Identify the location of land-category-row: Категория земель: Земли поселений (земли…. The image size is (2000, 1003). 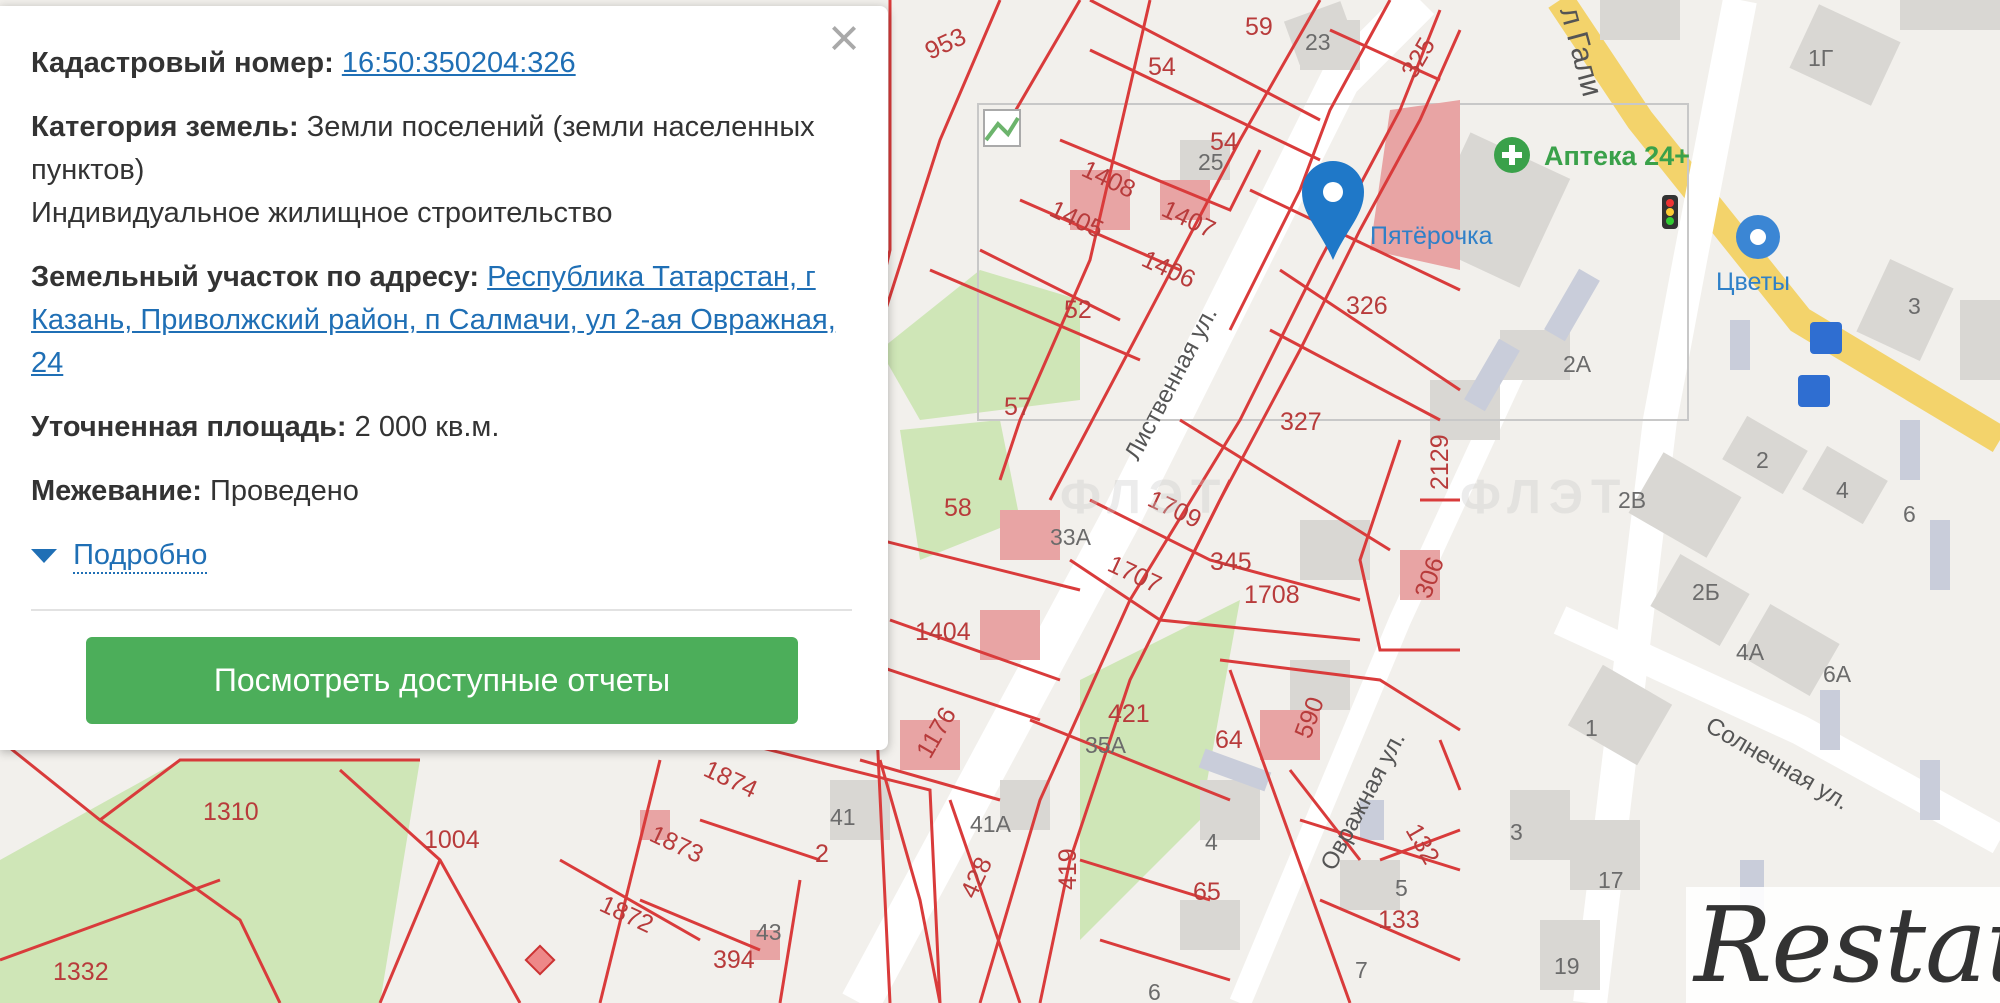
(436, 170).